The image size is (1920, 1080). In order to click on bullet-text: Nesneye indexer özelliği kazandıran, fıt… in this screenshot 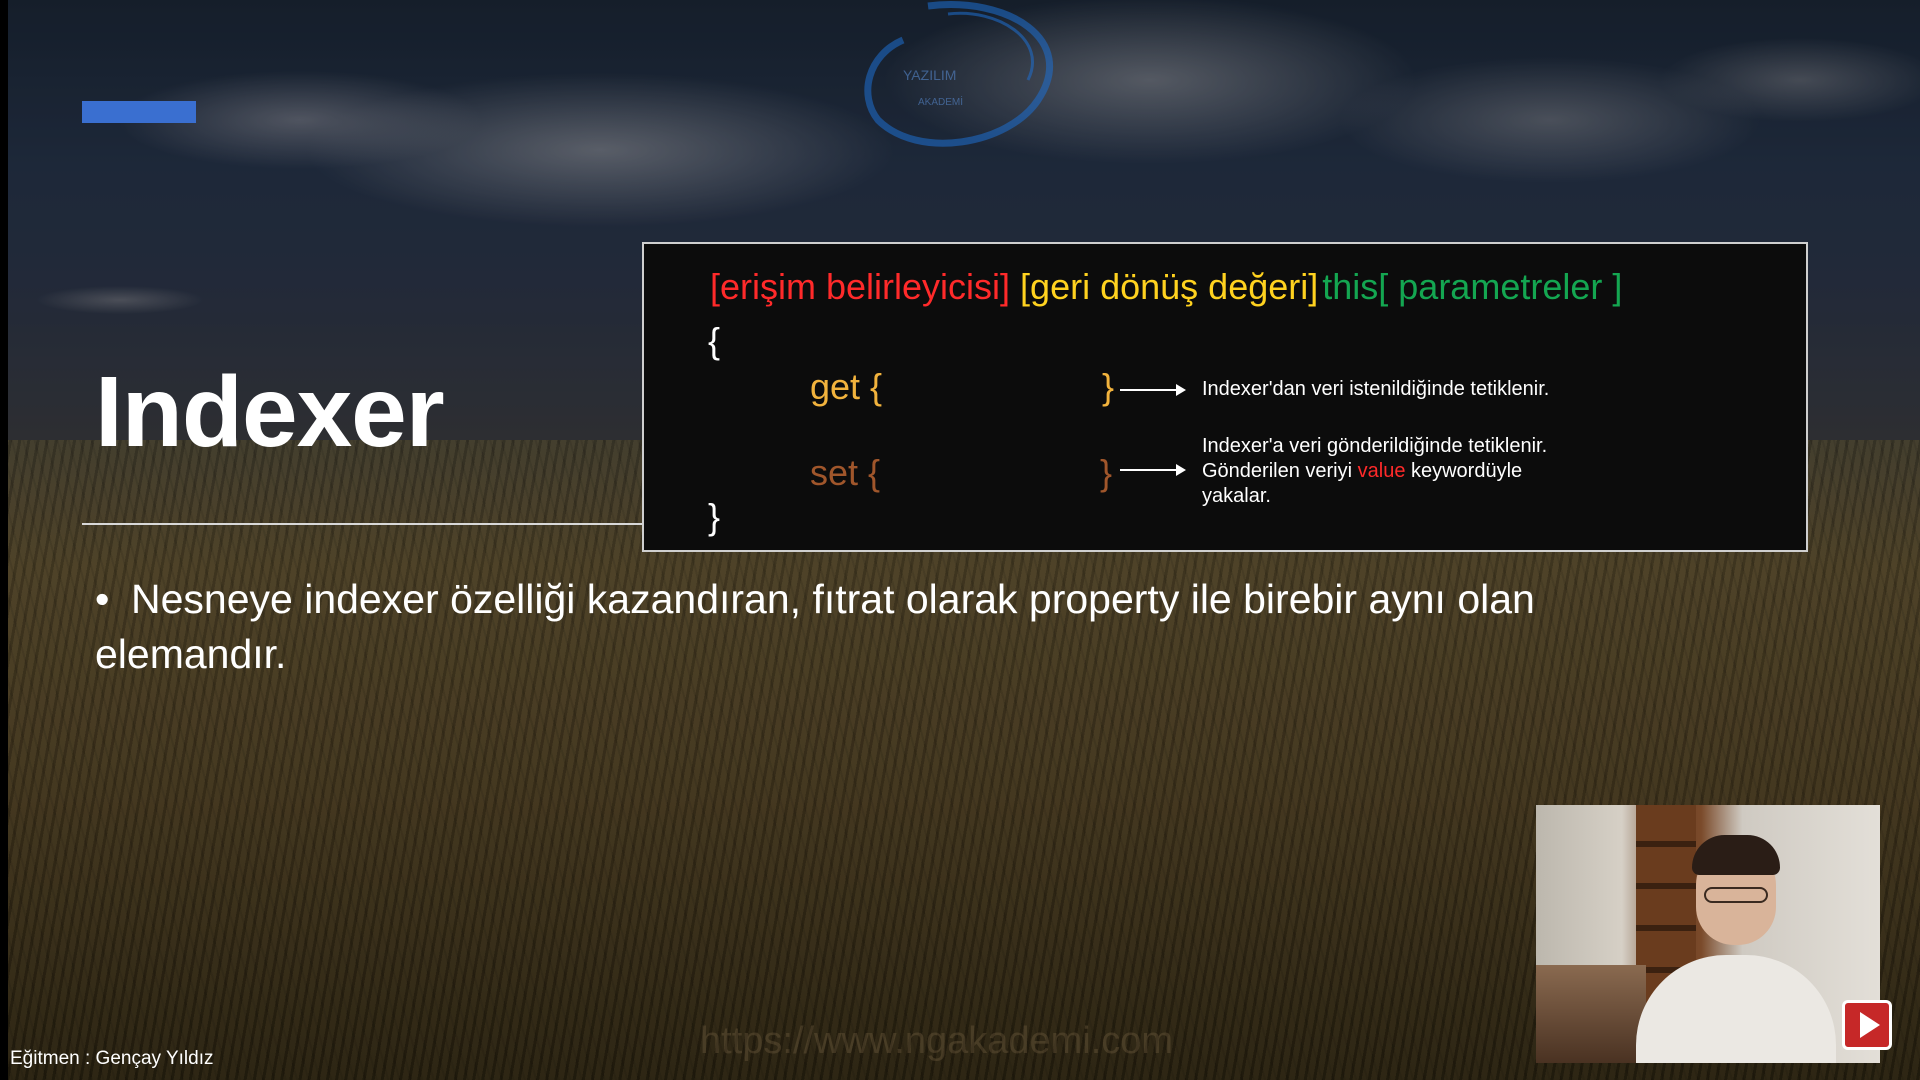, I will do `click(815, 626)`.